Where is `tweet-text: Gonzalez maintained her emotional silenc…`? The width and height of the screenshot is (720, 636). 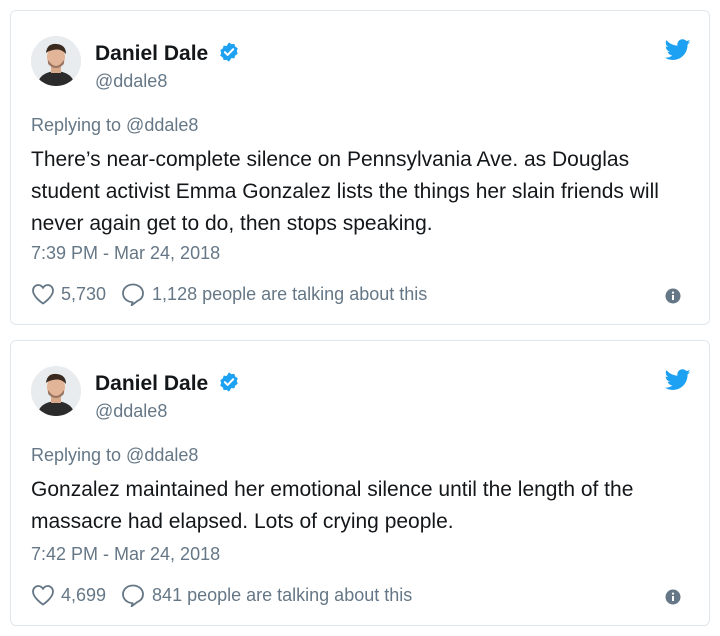 tweet-text: Gonzalez maintained her emotional silenc… is located at coordinates (332, 505).